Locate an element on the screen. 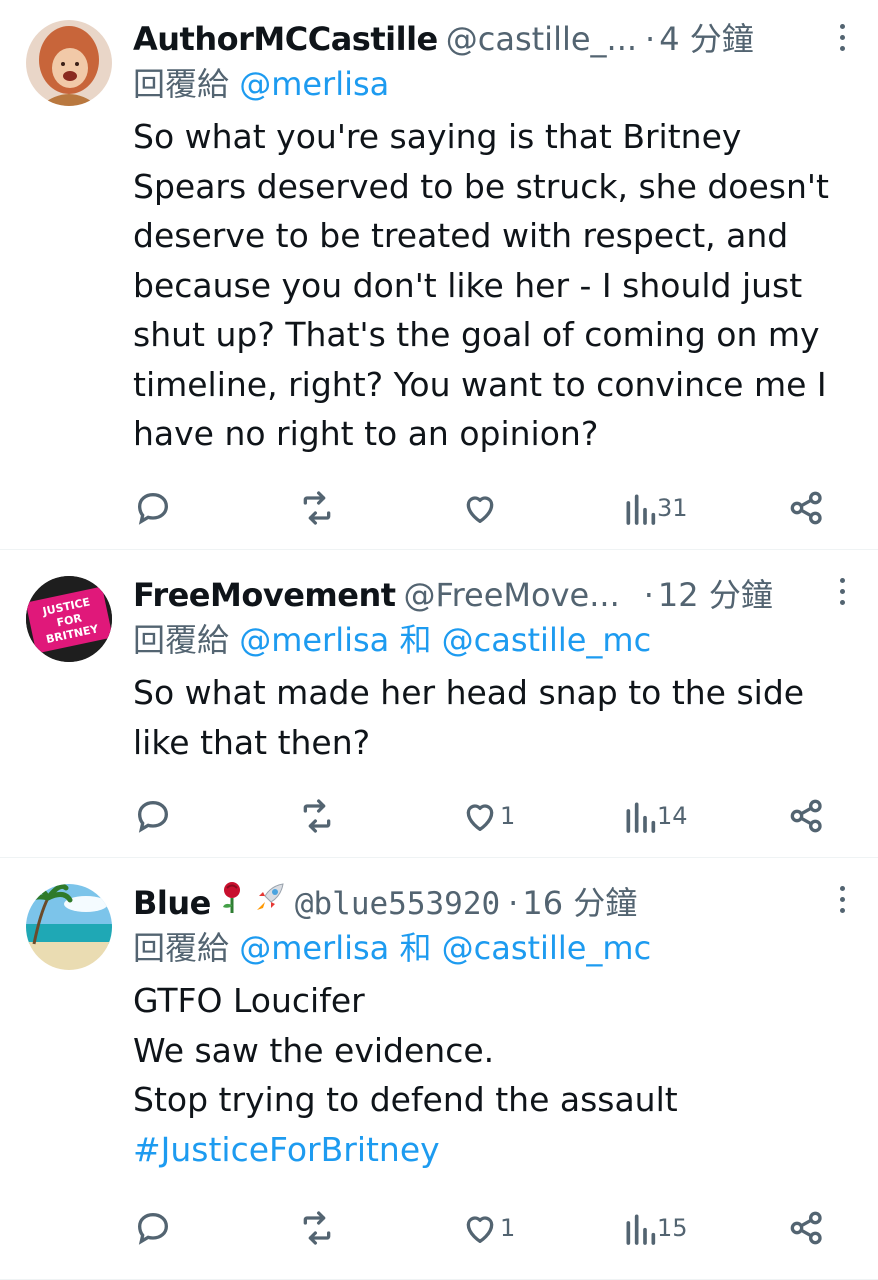 This screenshot has height=1280, width=878. tweet-header: FreeMovement @FreeMove... · 12 分鐘 is located at coordinates (495, 592).